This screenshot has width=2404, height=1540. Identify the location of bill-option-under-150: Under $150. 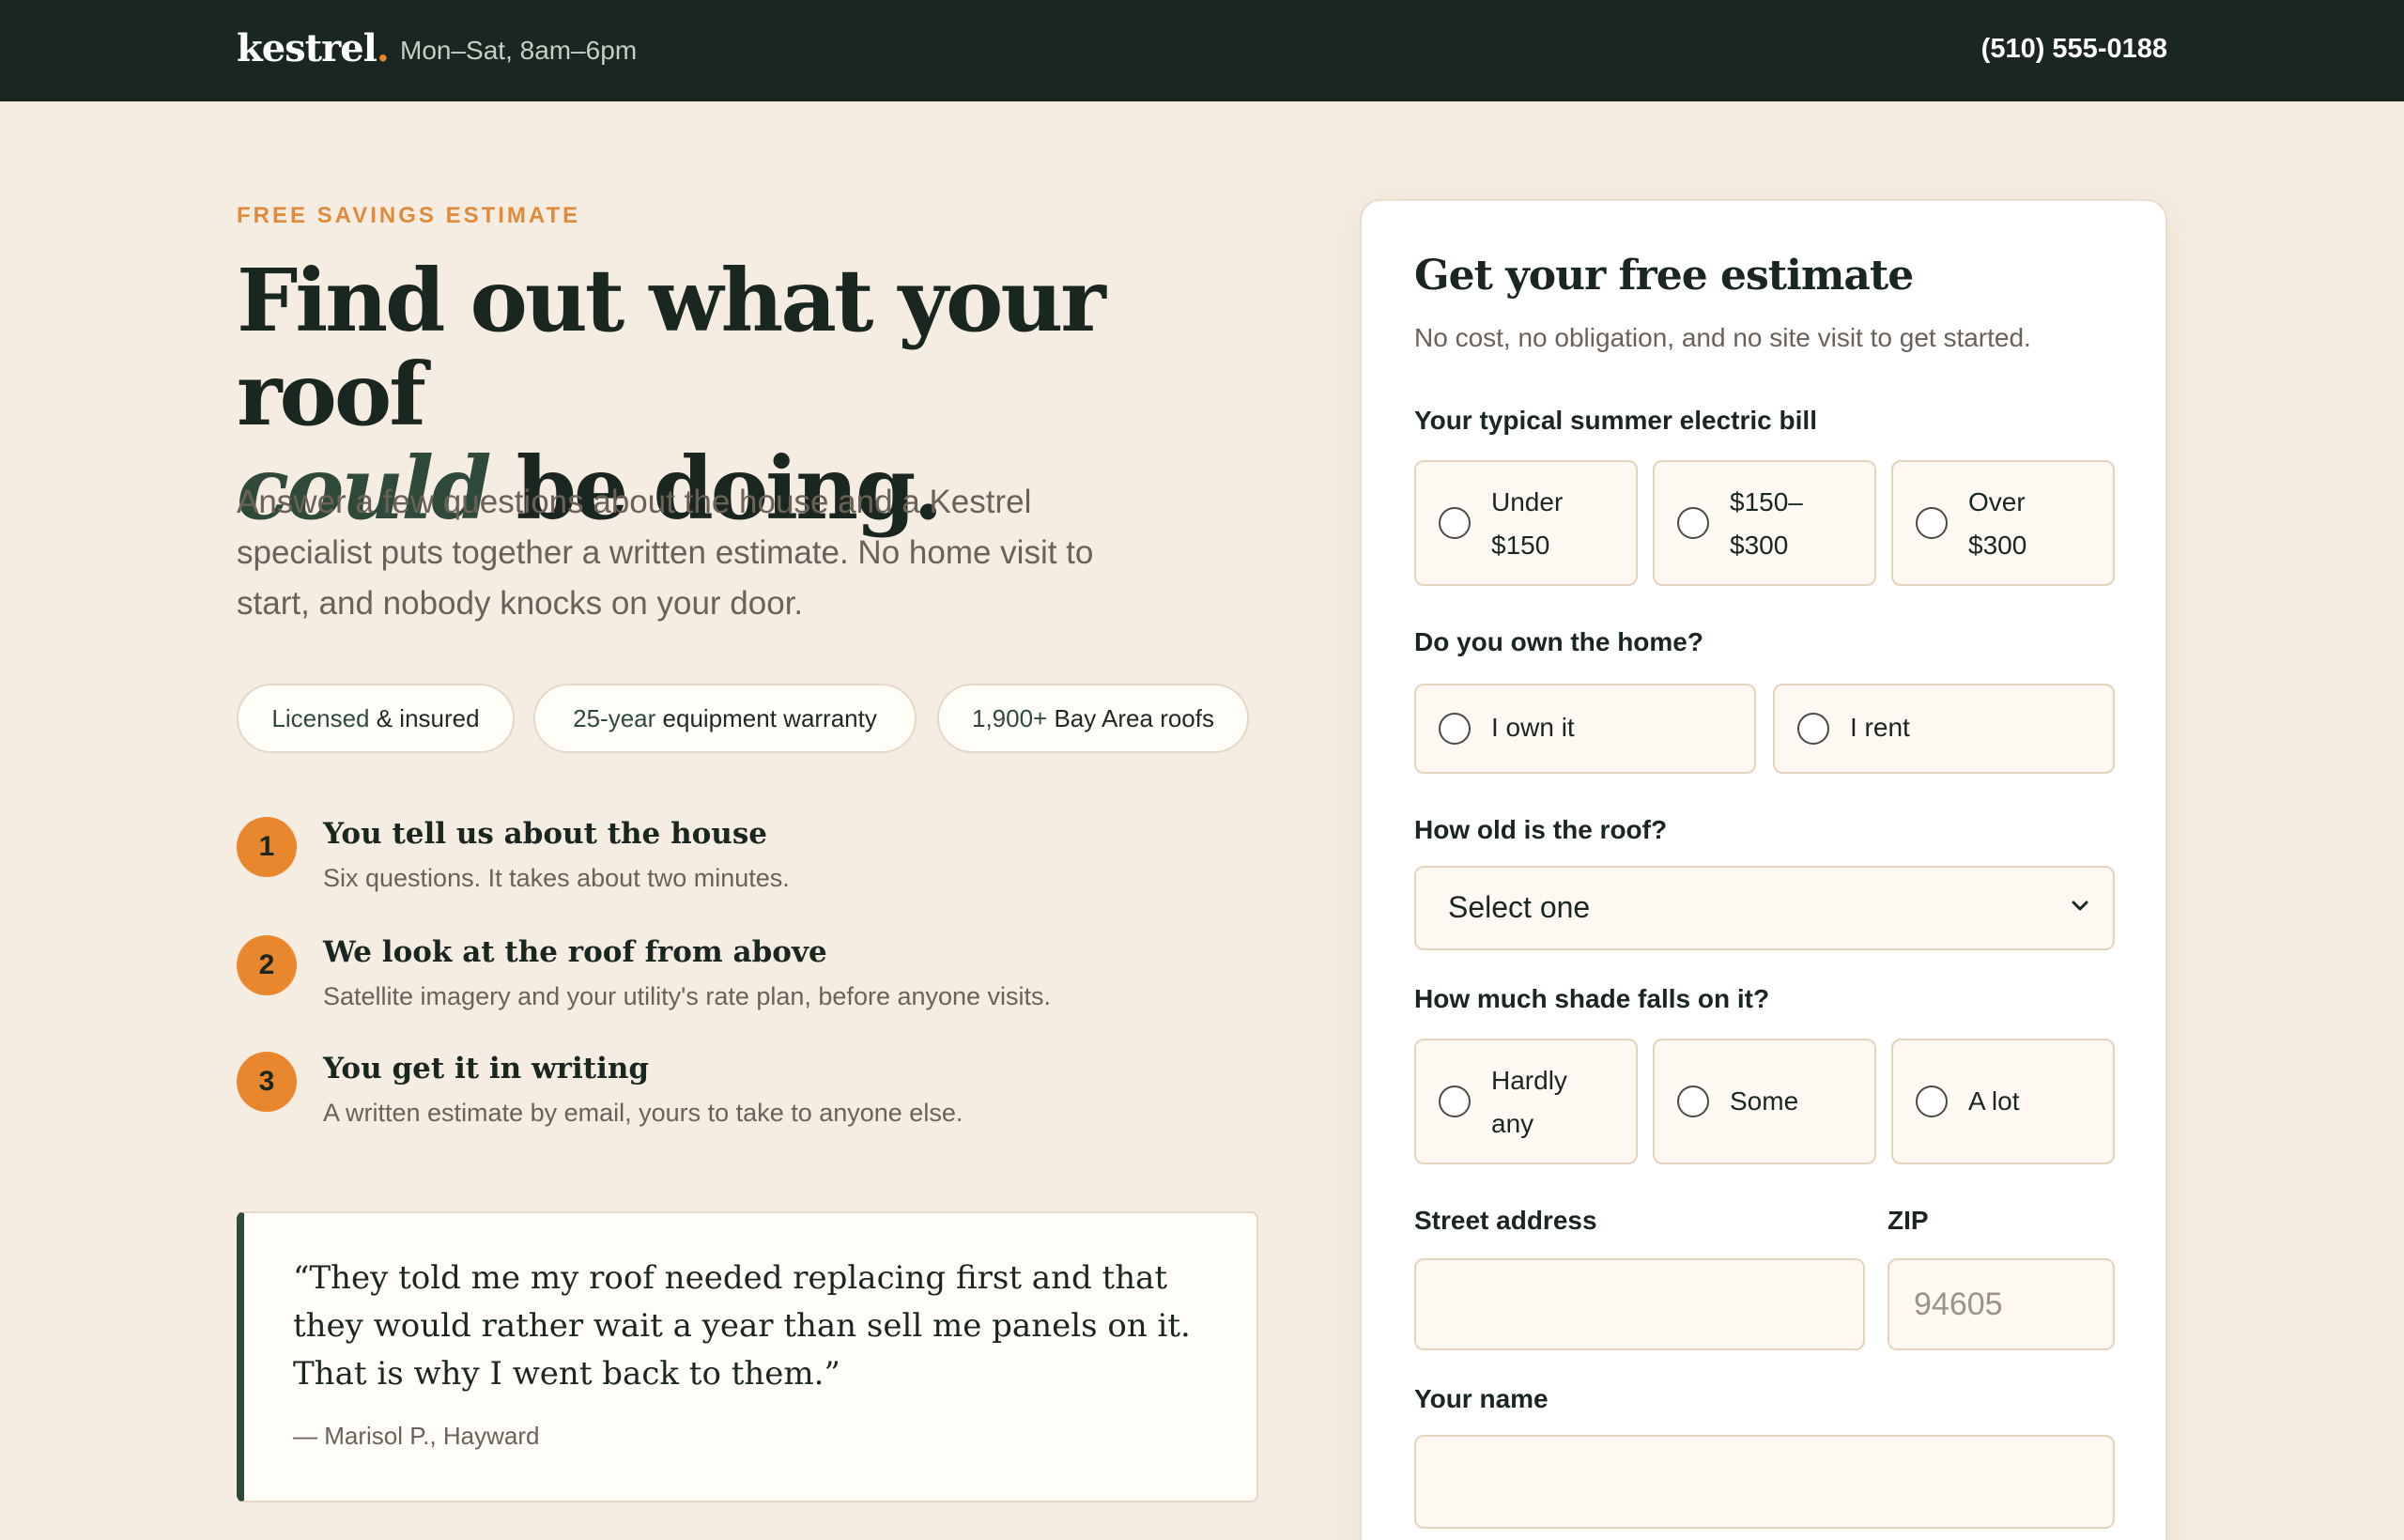
(1526, 523).